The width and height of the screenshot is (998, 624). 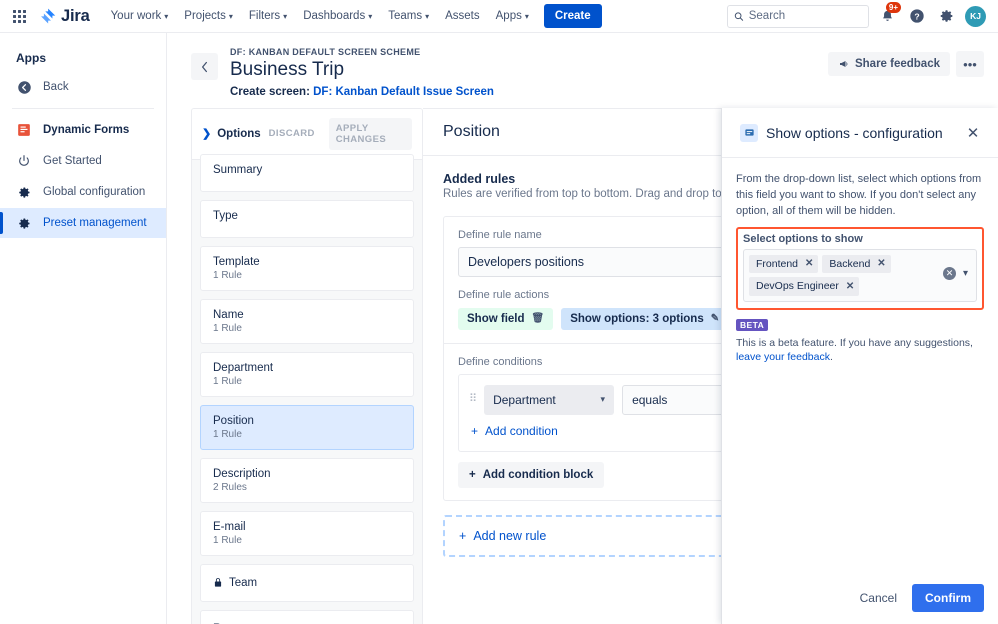 What do you see at coordinates (472, 474) in the screenshot?
I see `plus-icon: +` at bounding box center [472, 474].